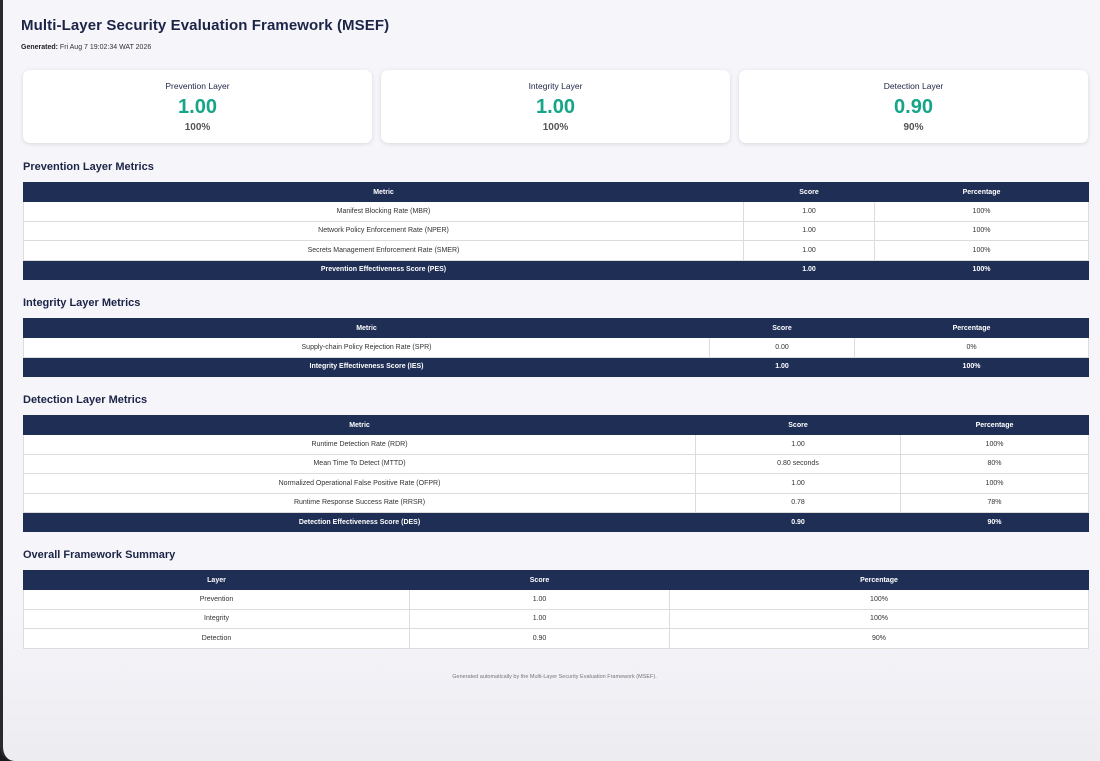 This screenshot has width=1100, height=761. I want to click on metric-cell: Mean Time To Detect (MTTD), so click(359, 463).